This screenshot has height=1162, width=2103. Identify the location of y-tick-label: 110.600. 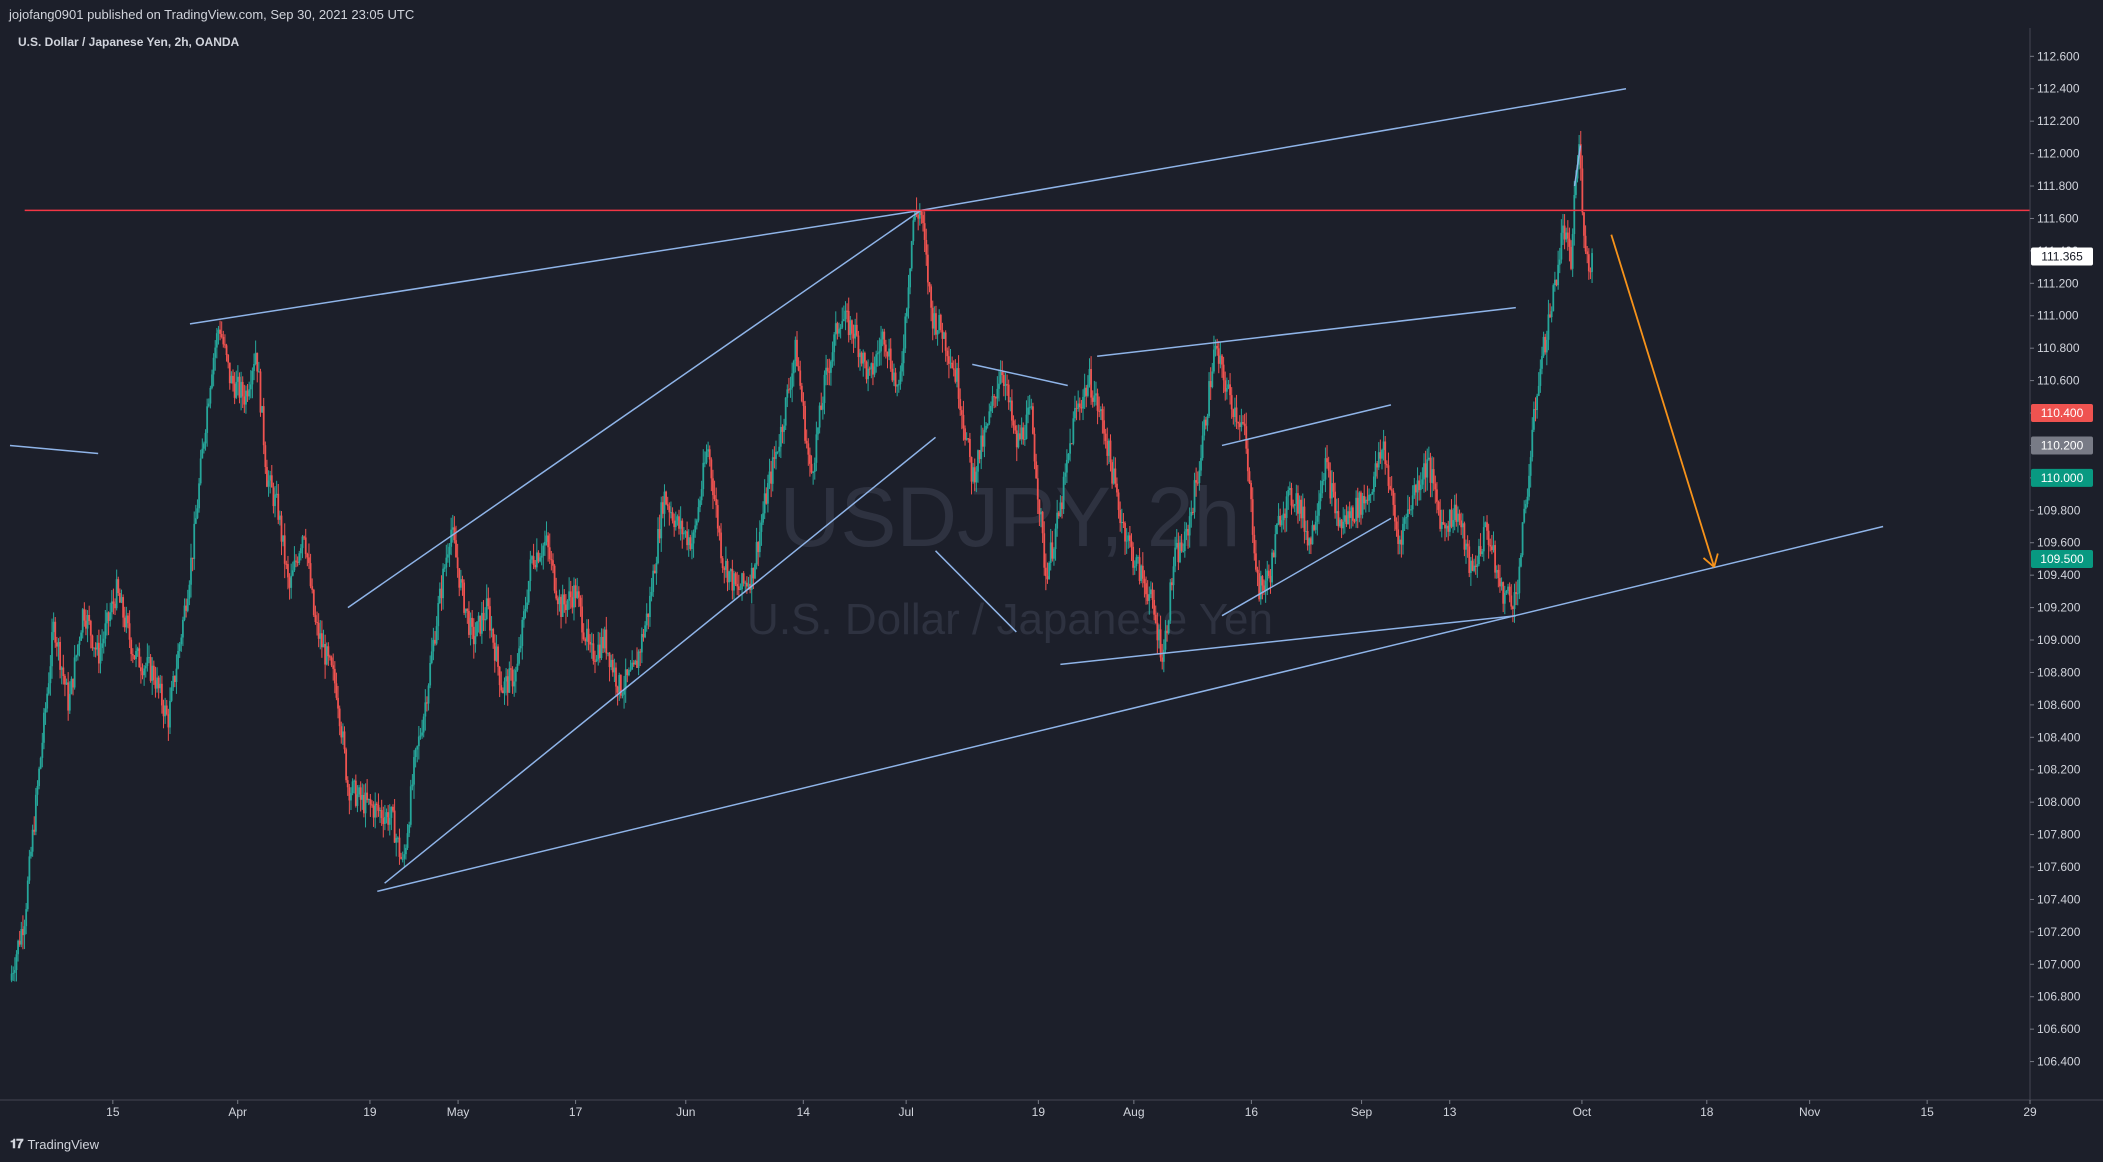
(2058, 381).